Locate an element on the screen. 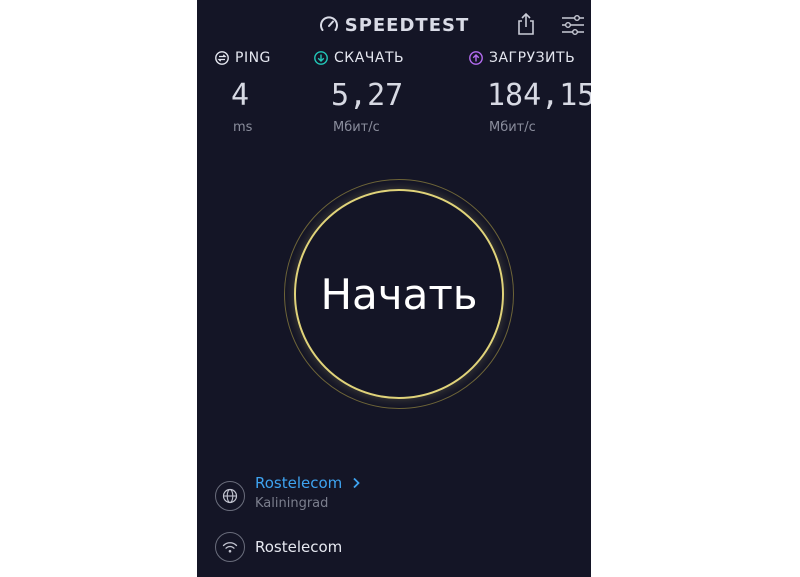  download-unit: Мбит/с is located at coordinates (356, 127).